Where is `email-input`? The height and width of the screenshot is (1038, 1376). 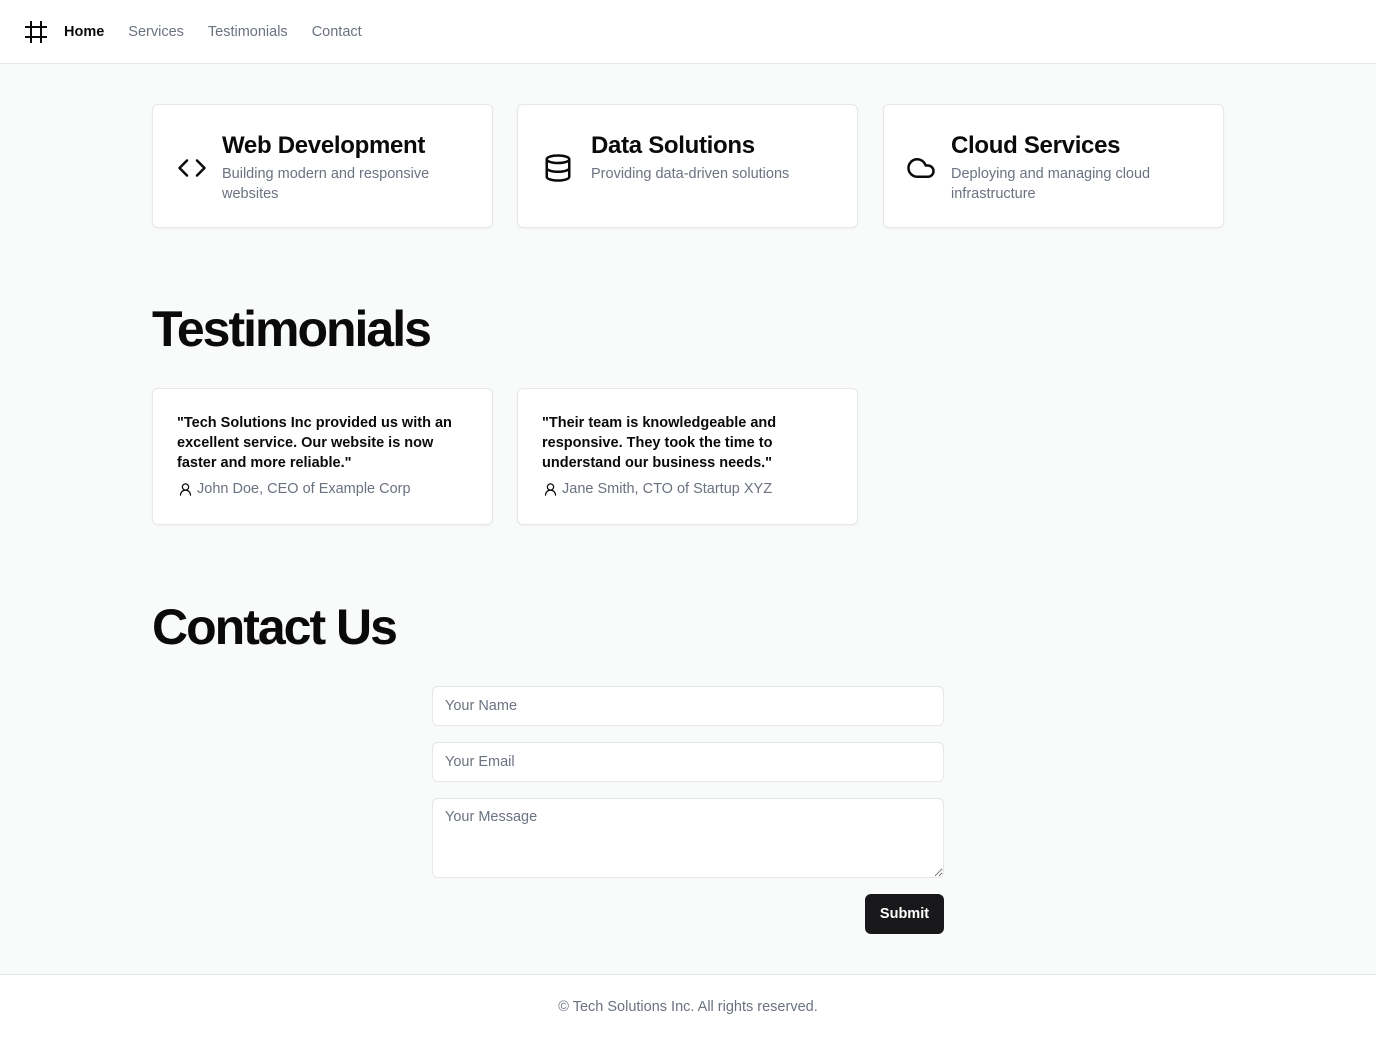
email-input is located at coordinates (688, 762).